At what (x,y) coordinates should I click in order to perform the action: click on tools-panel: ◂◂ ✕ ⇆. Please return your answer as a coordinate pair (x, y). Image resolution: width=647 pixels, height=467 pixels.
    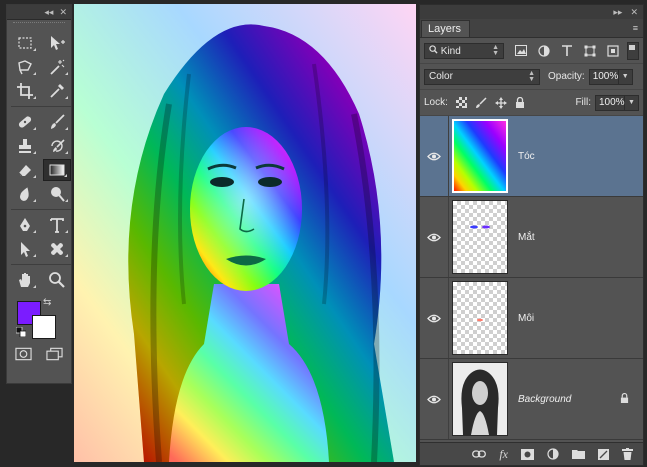
    Looking at the image, I should click on (39, 194).